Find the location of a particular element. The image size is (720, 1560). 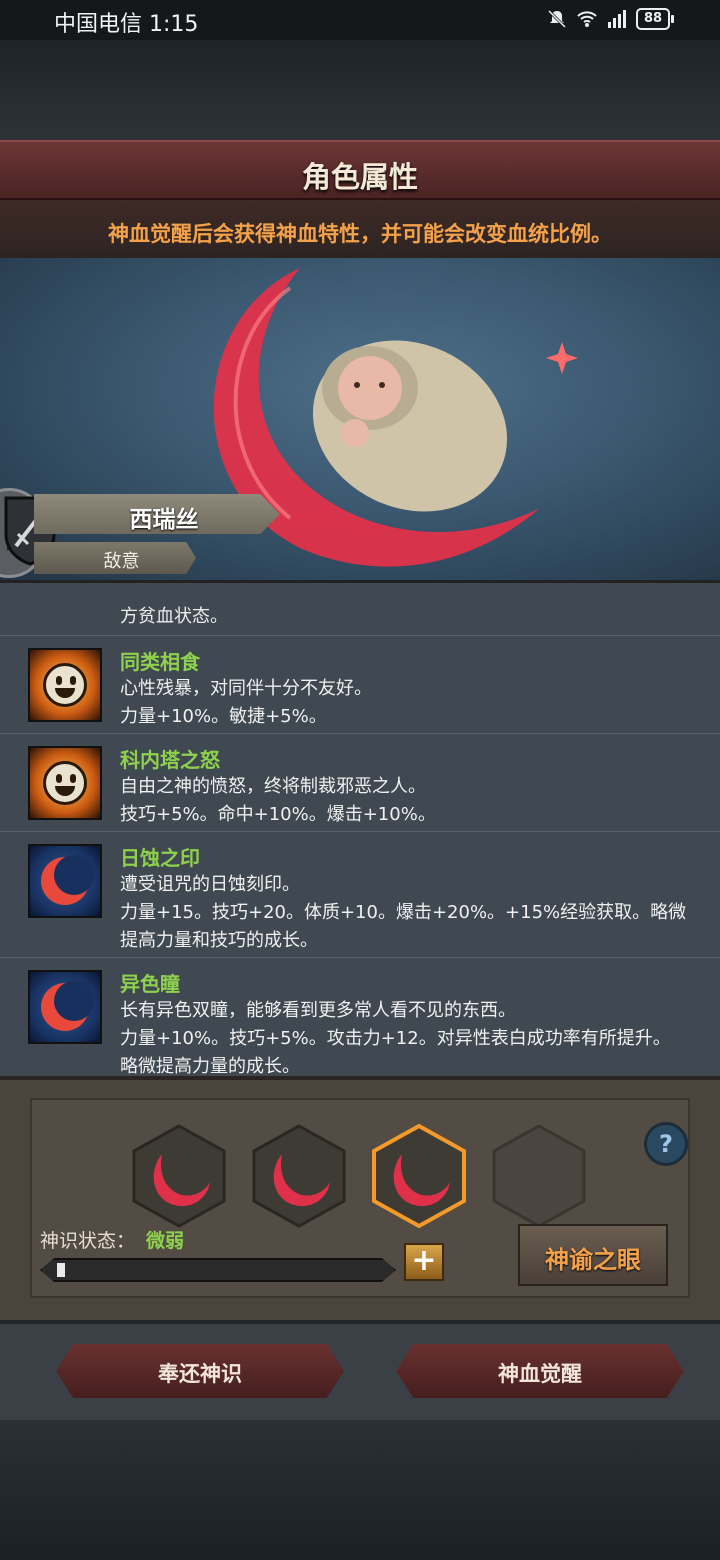

divine-state-value: 微弱 is located at coordinates (165, 1241).